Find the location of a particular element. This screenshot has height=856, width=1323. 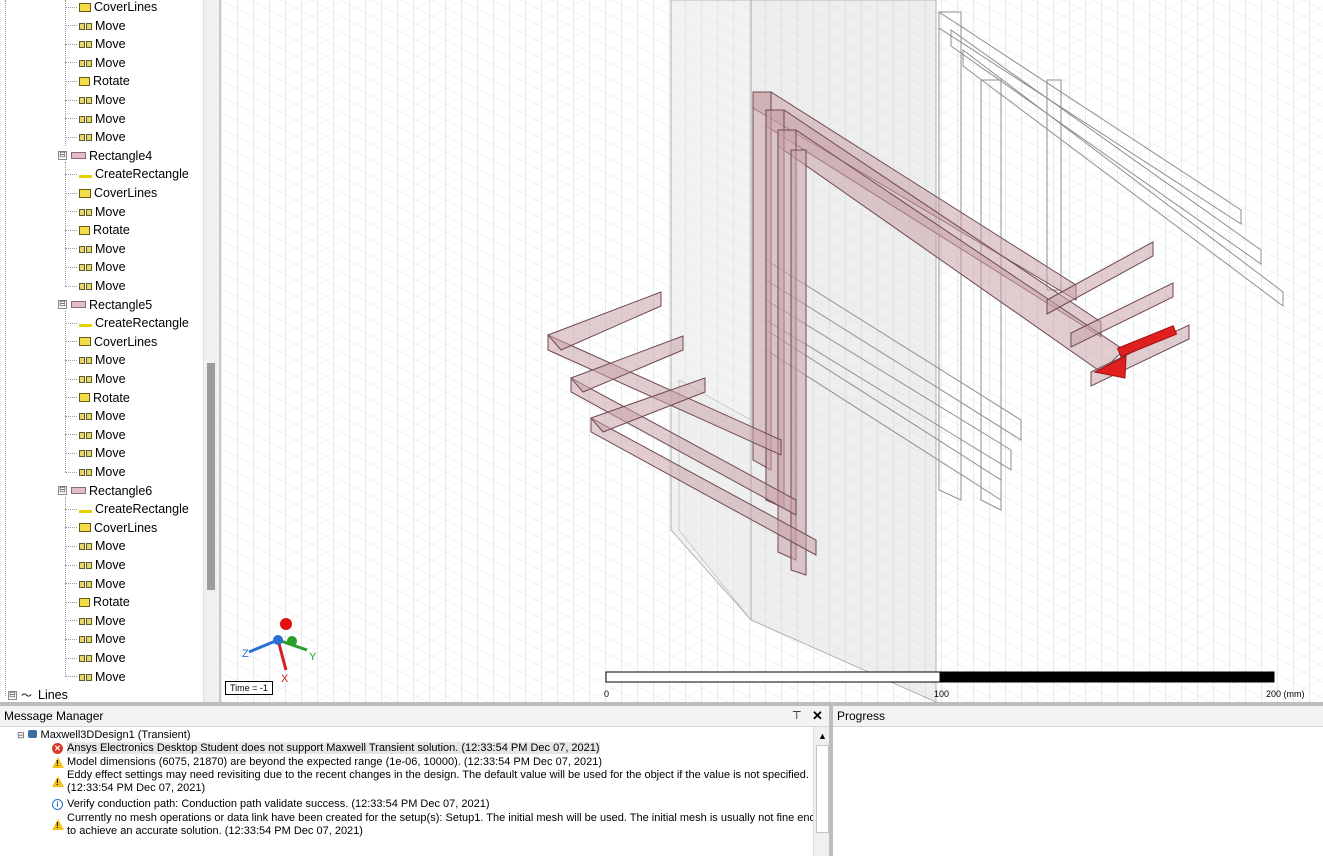

message-manager-header: Message Manager ⊤ ✕ is located at coordinates (414, 716).